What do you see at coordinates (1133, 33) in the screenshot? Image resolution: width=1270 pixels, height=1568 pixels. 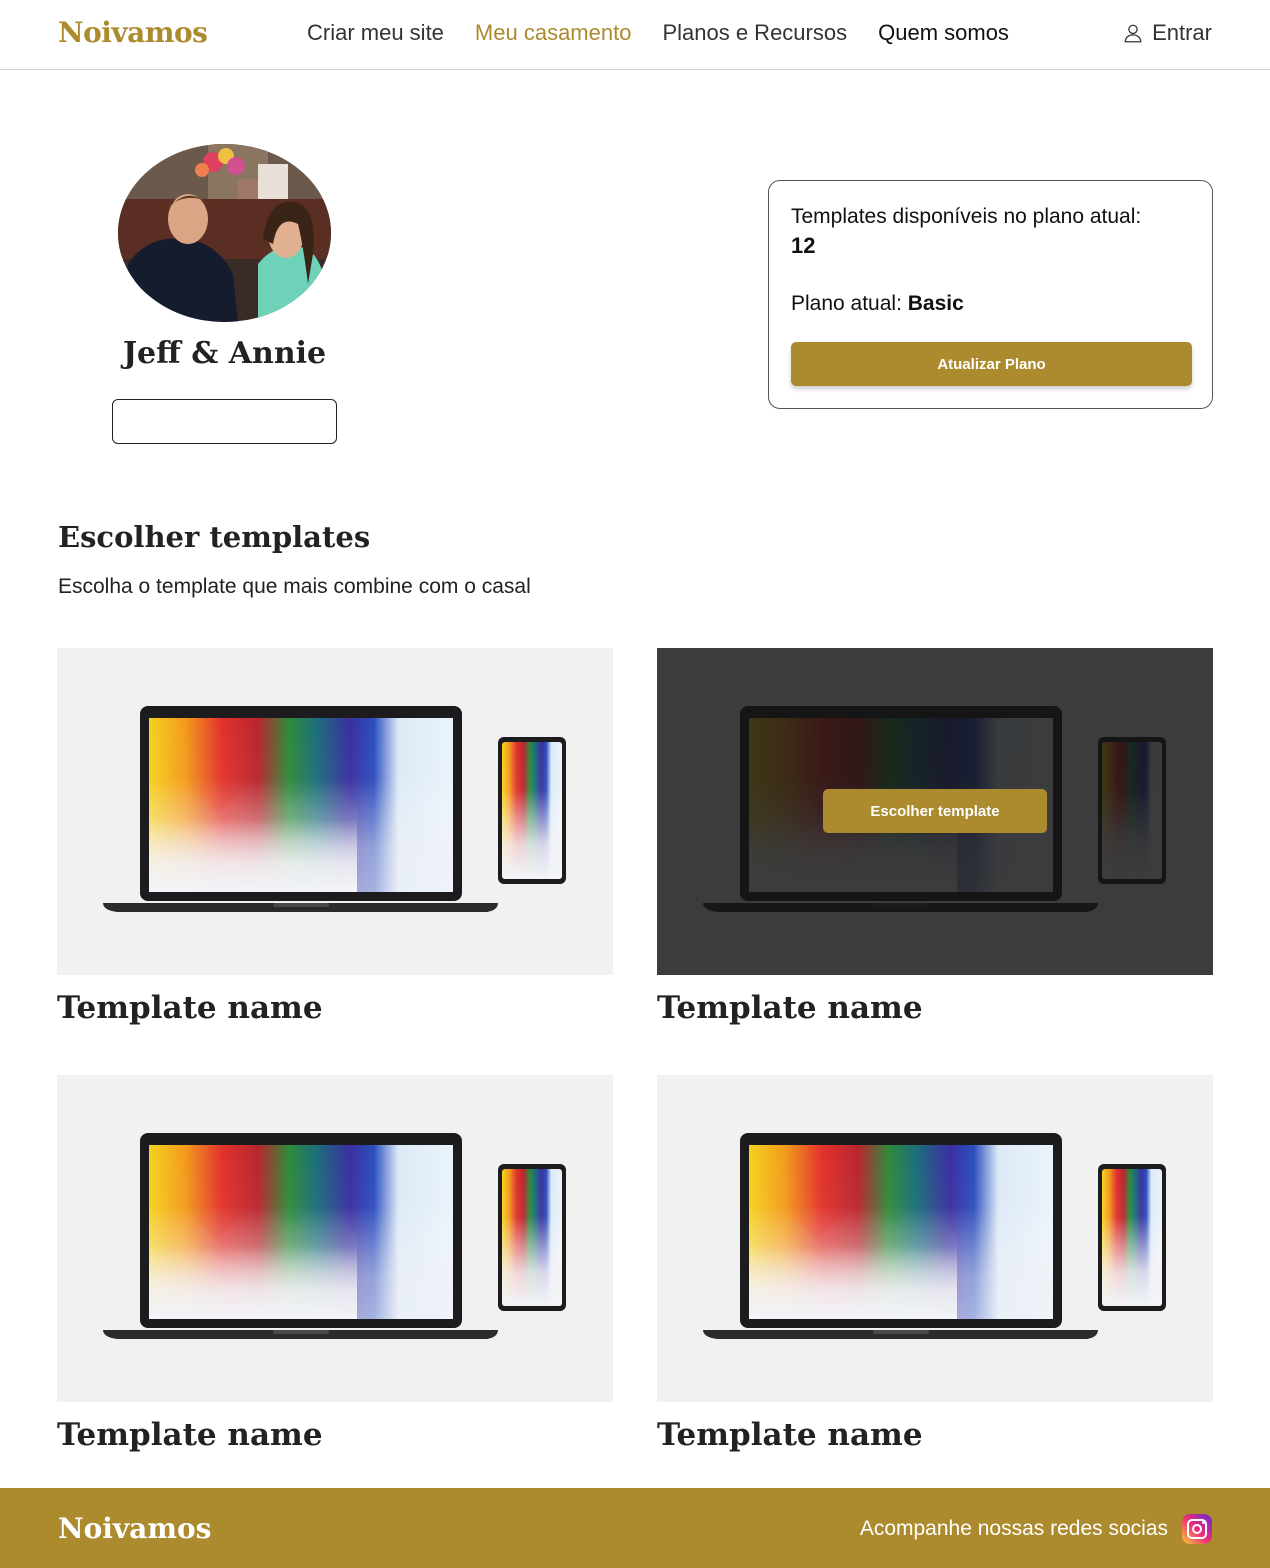 I see `user-icon` at bounding box center [1133, 33].